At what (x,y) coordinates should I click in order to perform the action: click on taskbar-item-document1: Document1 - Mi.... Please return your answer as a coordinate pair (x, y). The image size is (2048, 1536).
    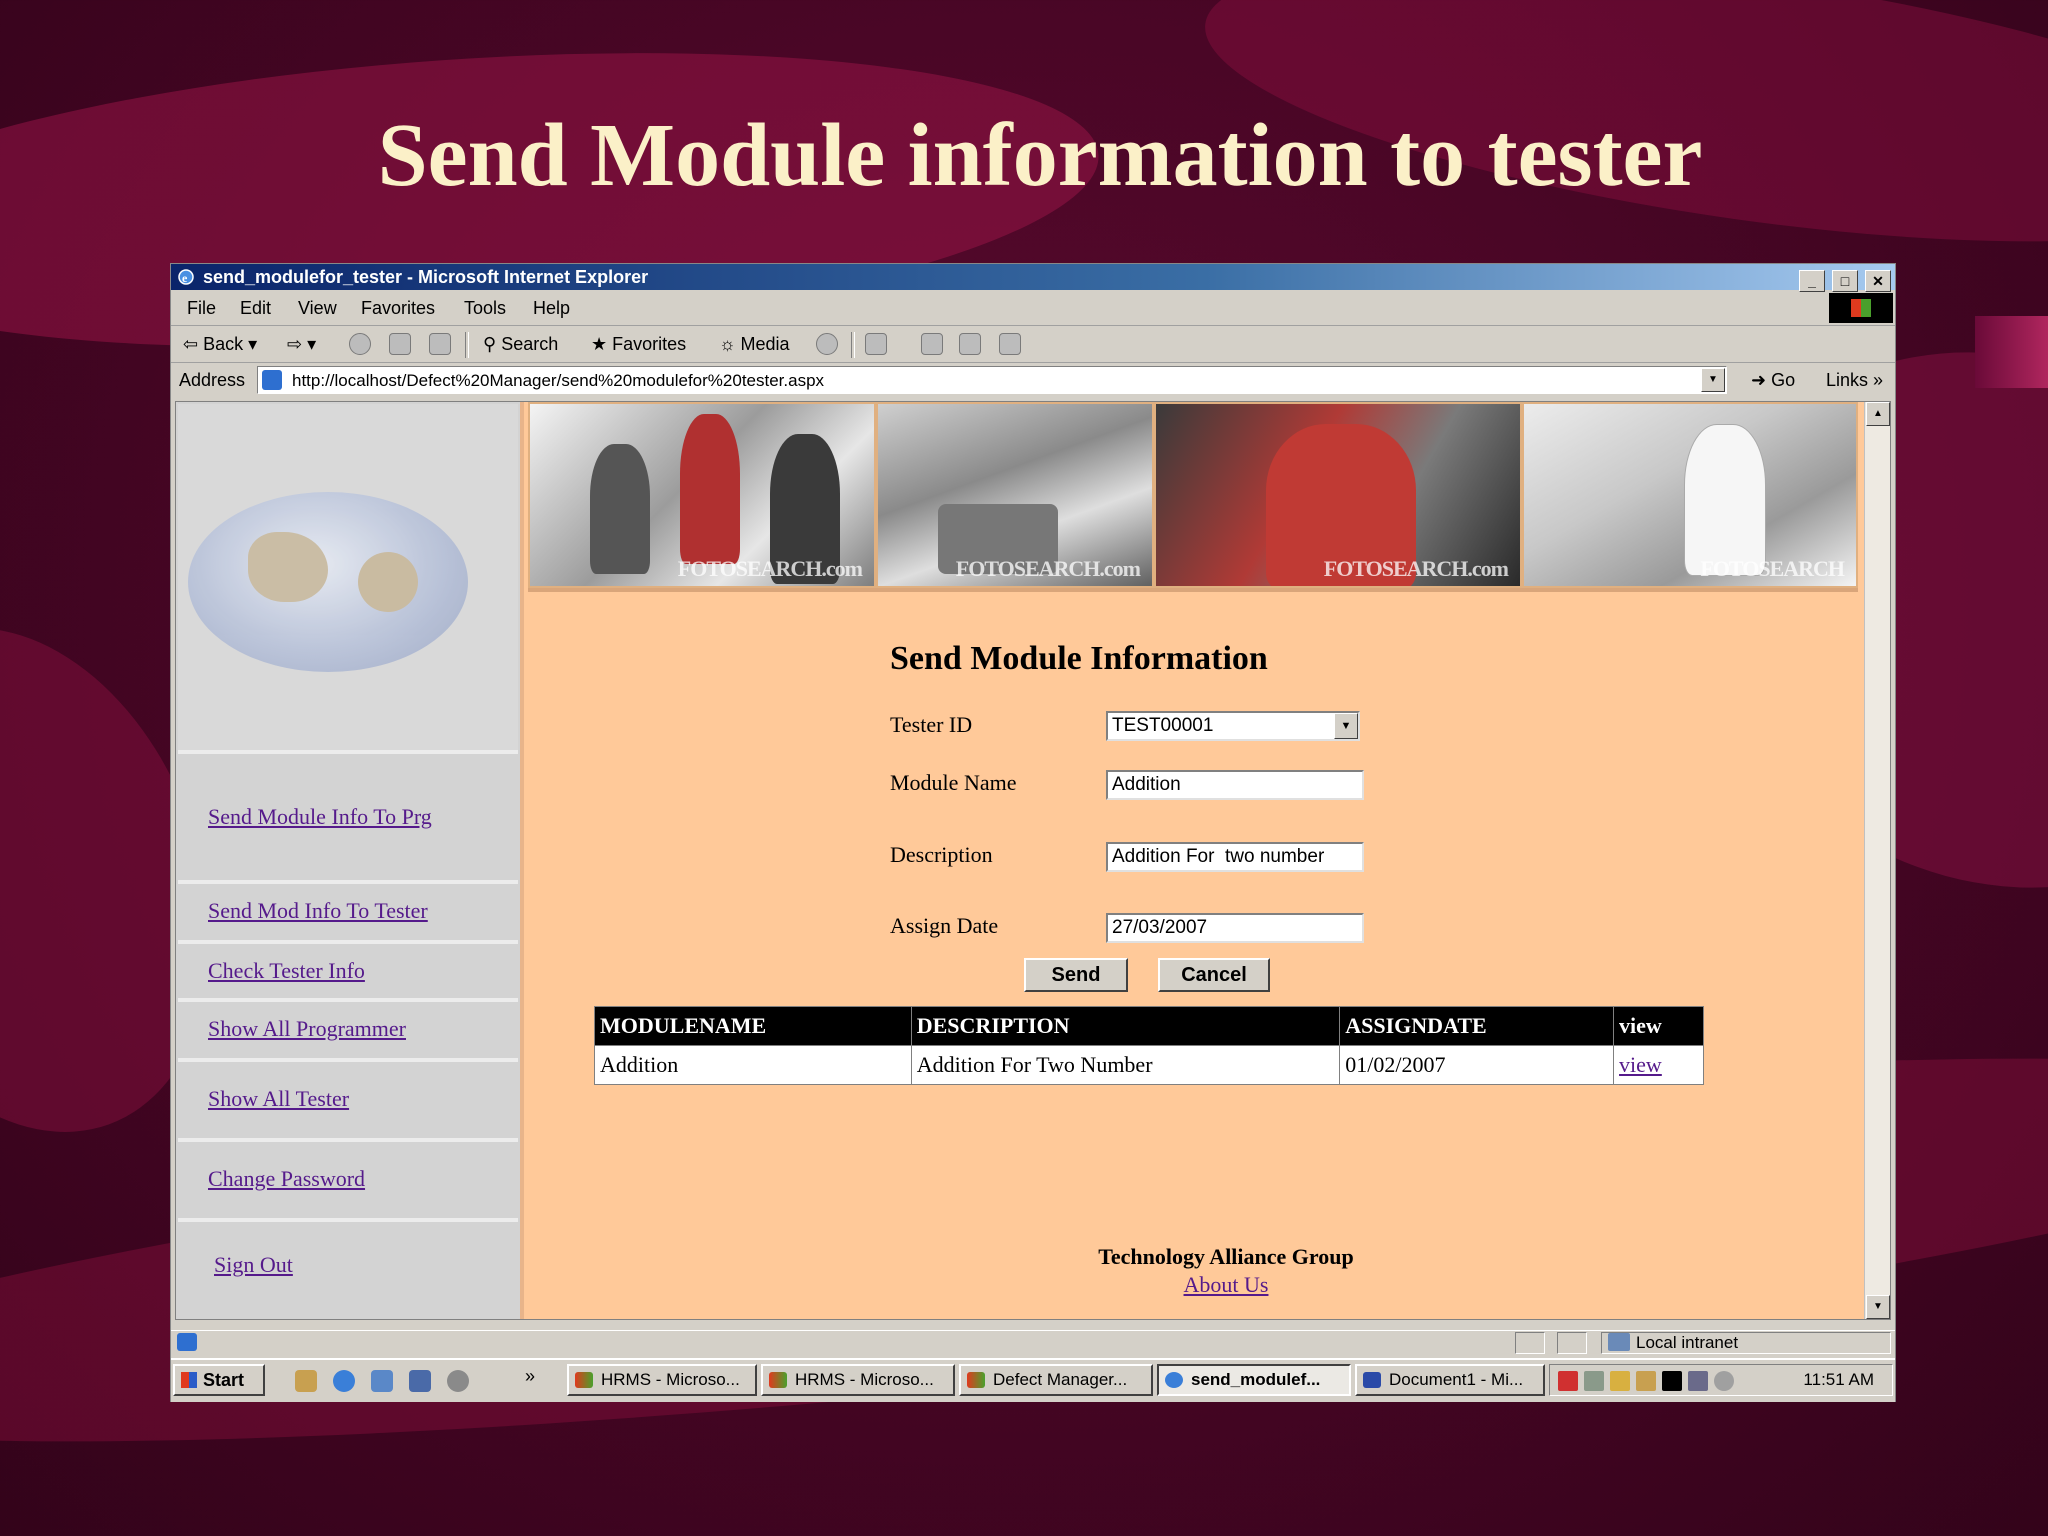
    Looking at the image, I should click on (1450, 1380).